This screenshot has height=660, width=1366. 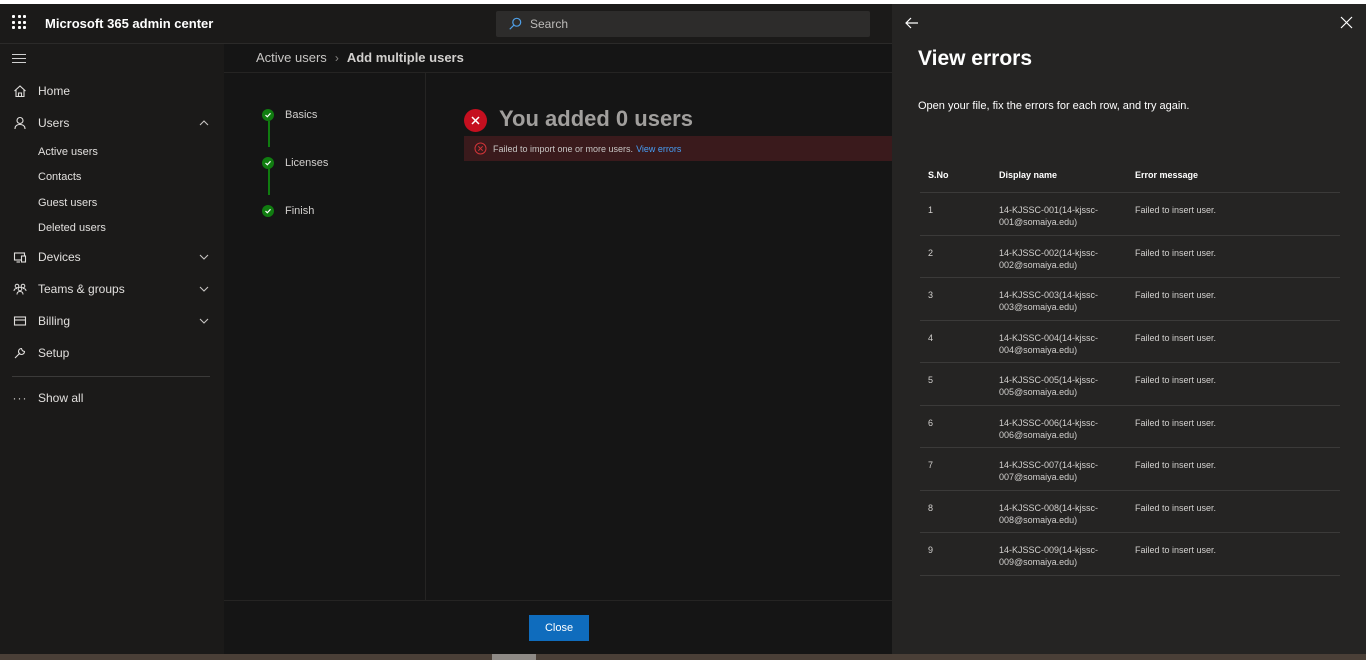 I want to click on chevron-up-icon, so click(x=204, y=123).